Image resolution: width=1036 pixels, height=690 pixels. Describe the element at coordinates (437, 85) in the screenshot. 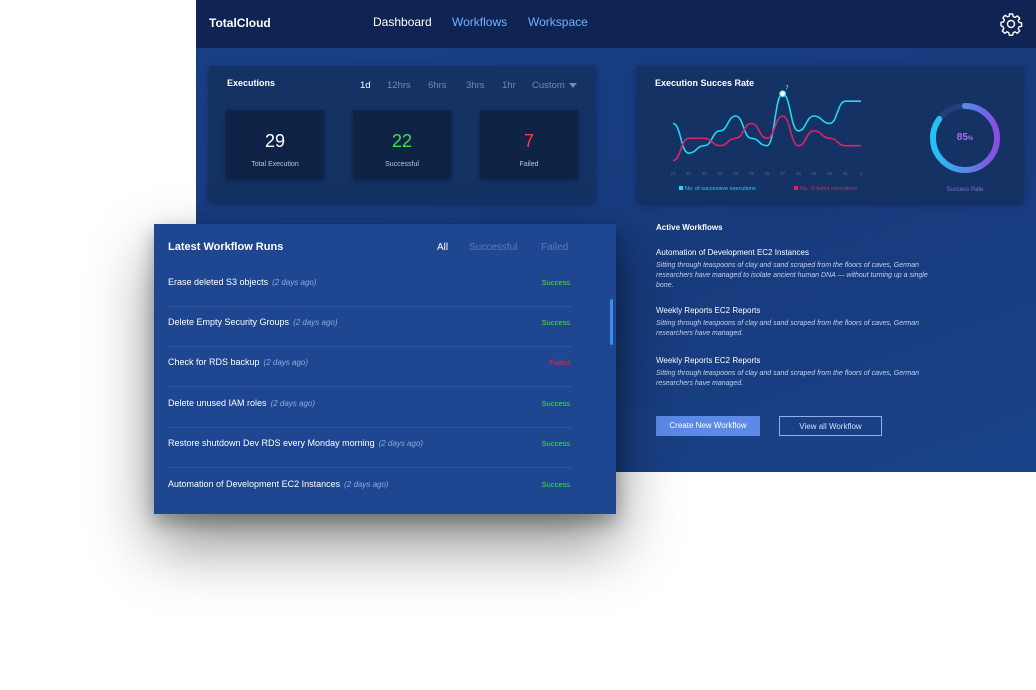

I see `range-6hrs: 6hrs` at that location.